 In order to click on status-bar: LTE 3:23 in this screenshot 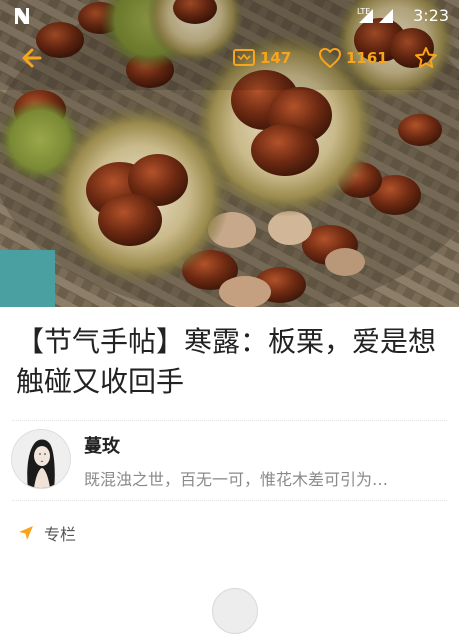, I will do `click(229, 16)`.